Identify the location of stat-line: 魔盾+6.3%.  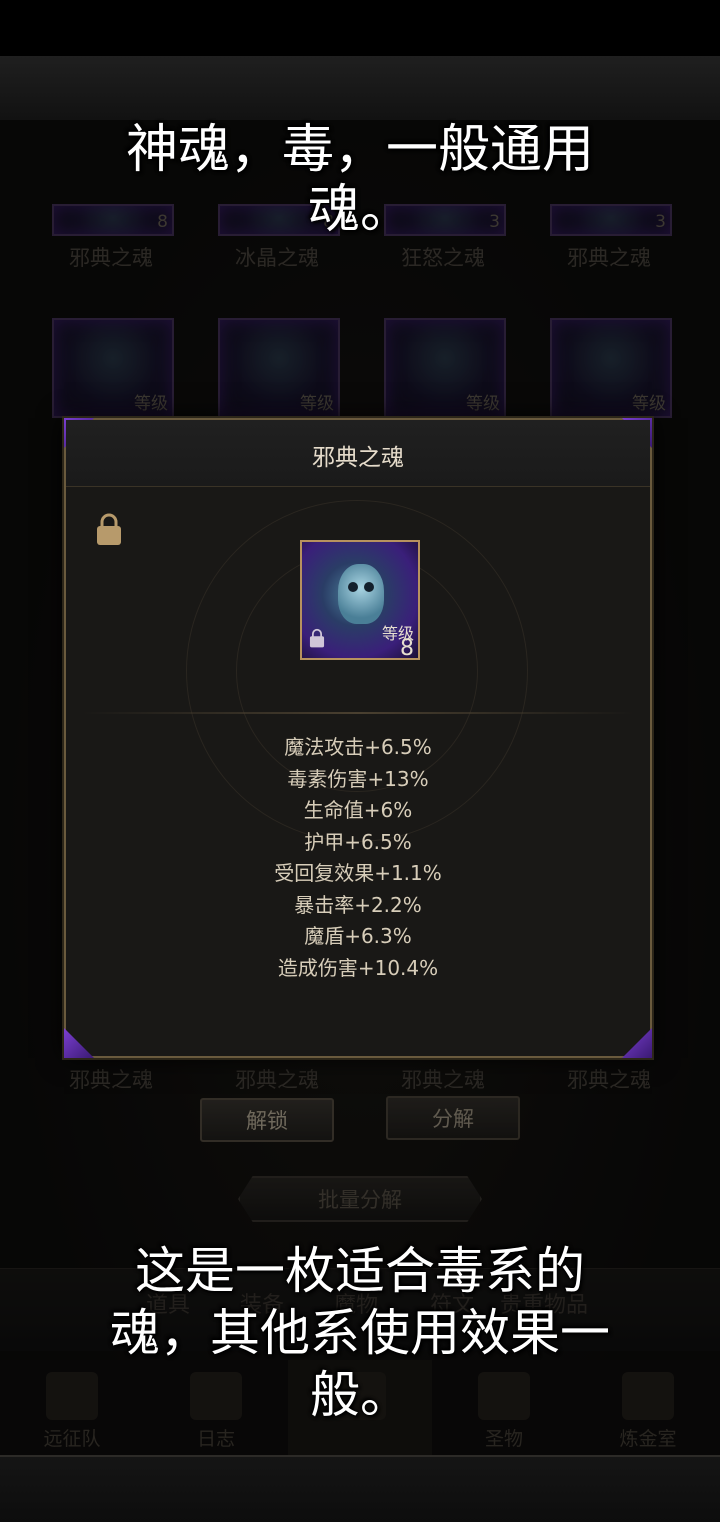
(358, 936).